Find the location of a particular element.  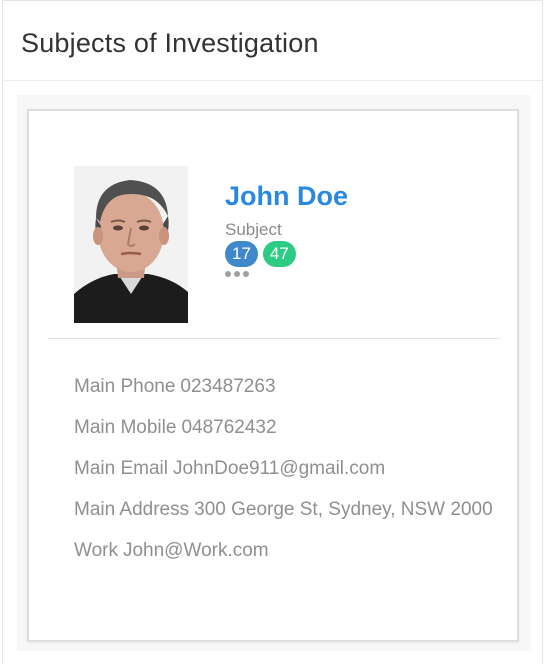

detail-value: 300 George St, Sydney, NSW 2000 is located at coordinates (343, 509).